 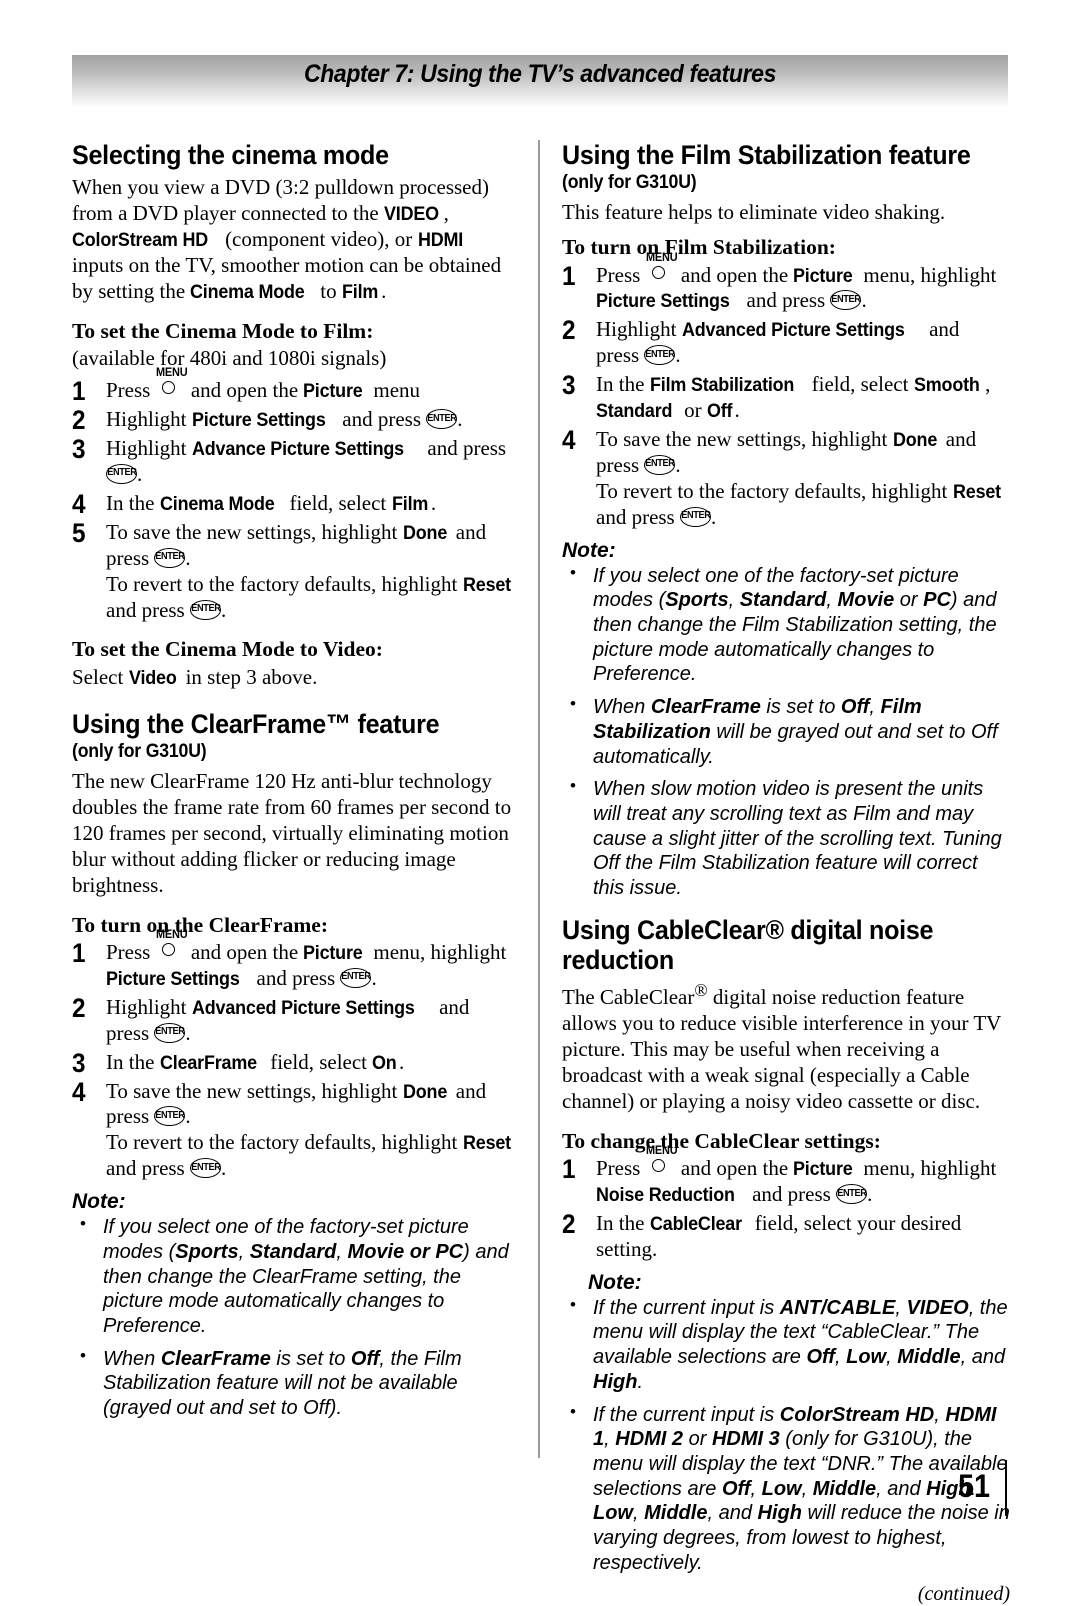 I want to click on term-reset: Reset, so click(x=976, y=491).